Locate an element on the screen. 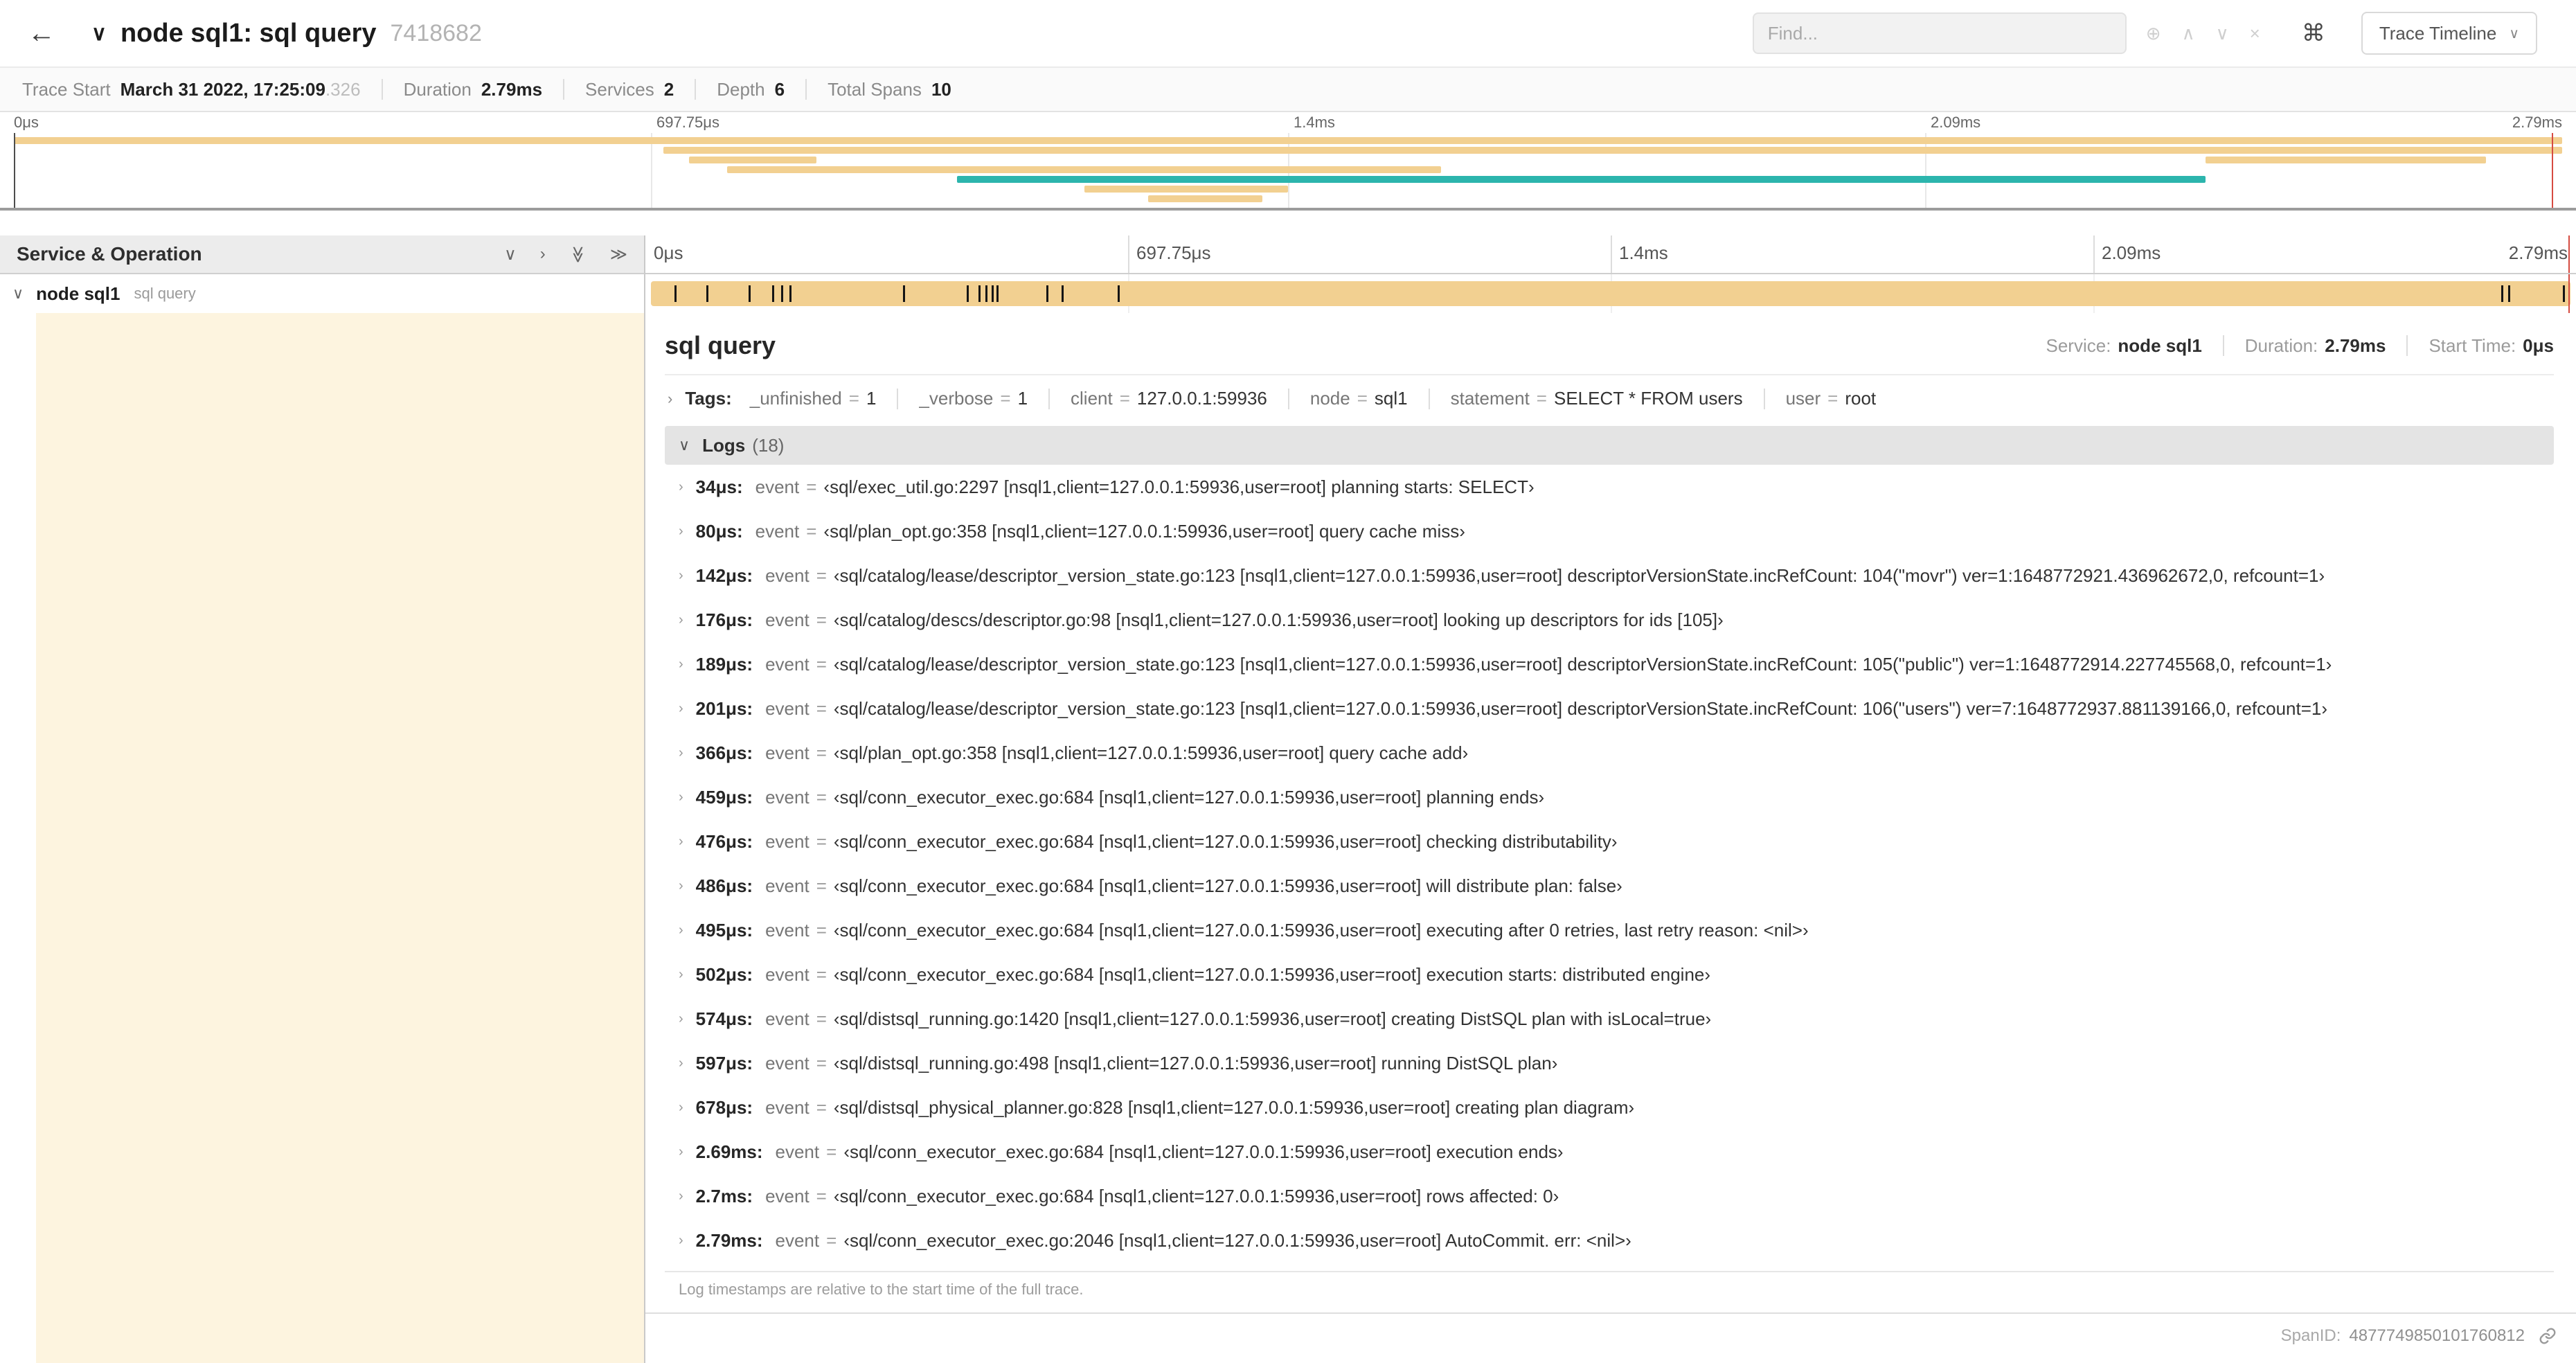 This screenshot has height=1363, width=2576. equals-sign: = is located at coordinates (853, 399).